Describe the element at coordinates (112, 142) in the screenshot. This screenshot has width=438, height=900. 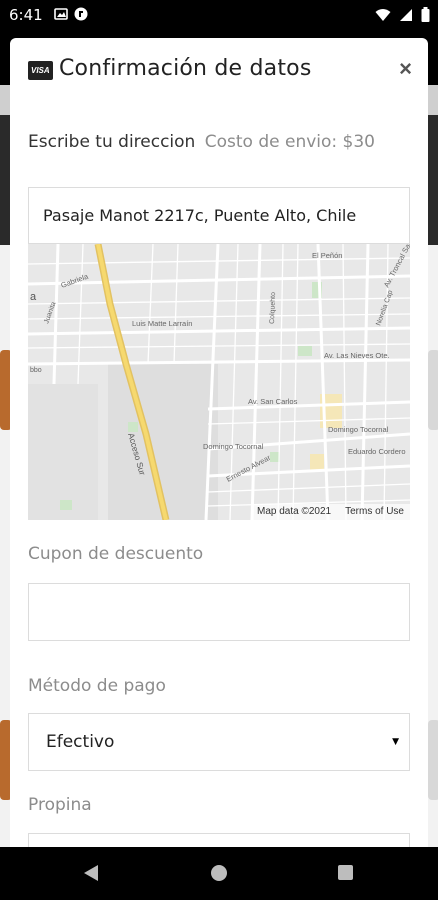
I see `address-label: Escribe tu direccion` at that location.